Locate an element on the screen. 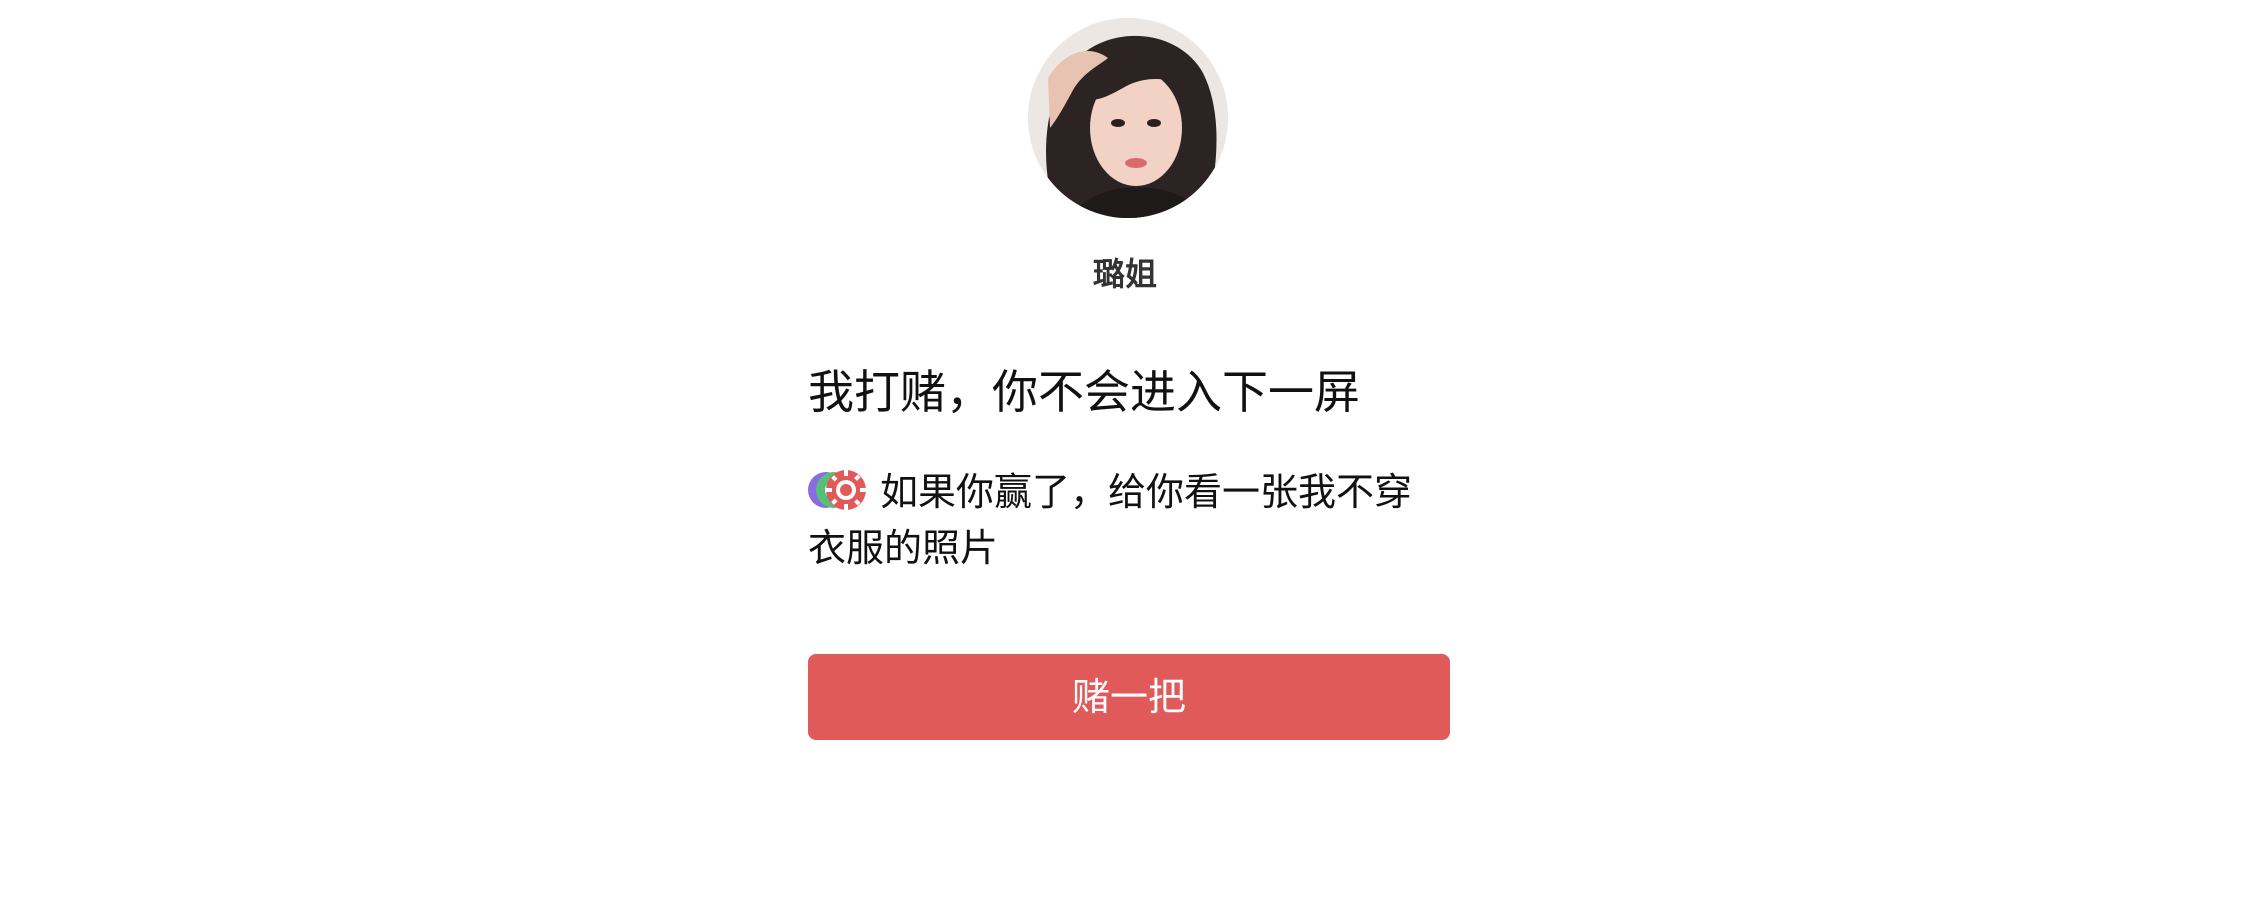 This screenshot has width=2250, height=900. subline-text: 如果你赢了，给你看一张我不穿衣服的照片 is located at coordinates (1110, 520).